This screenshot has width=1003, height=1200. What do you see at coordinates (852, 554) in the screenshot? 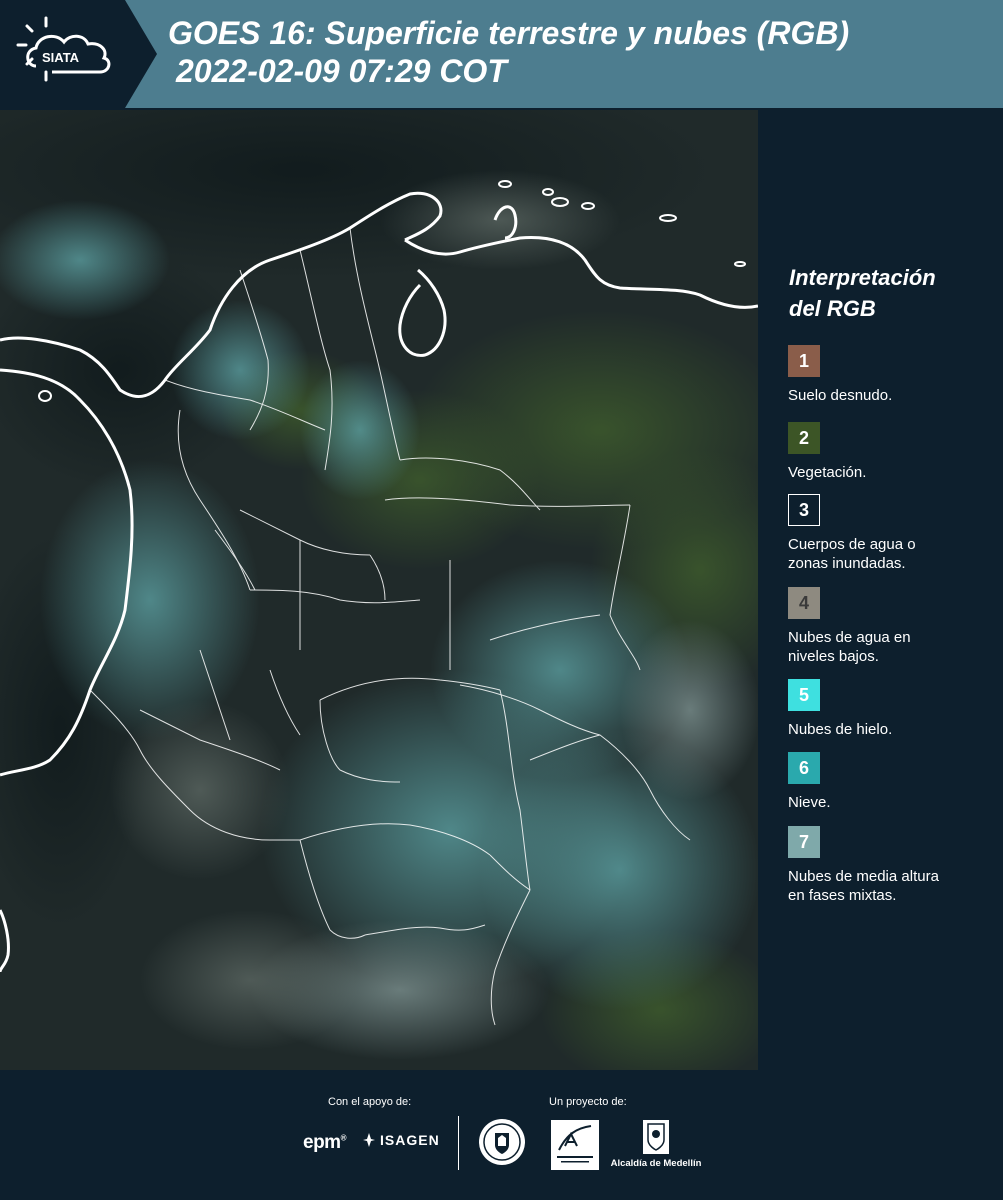
I see `legend-label-3: Cuerpos de agua o zonas inundadas.` at bounding box center [852, 554].